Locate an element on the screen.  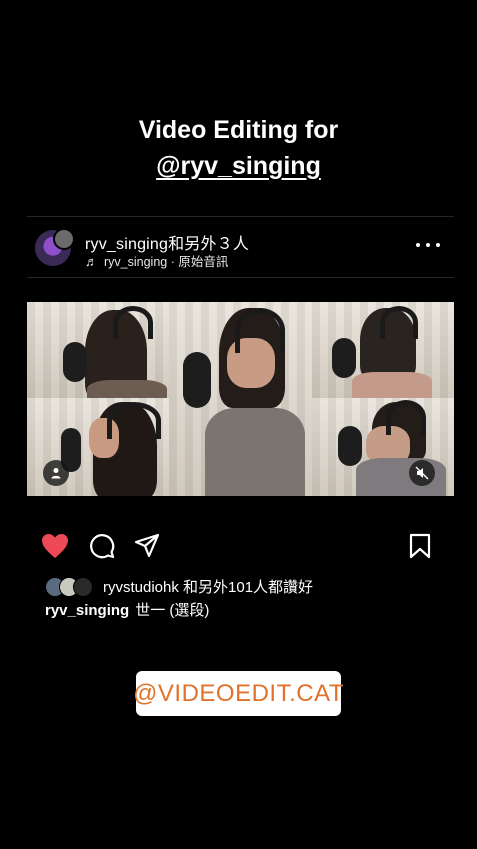
story-title: Video Editing for @ryv_singing is located at coordinates (238, 148).